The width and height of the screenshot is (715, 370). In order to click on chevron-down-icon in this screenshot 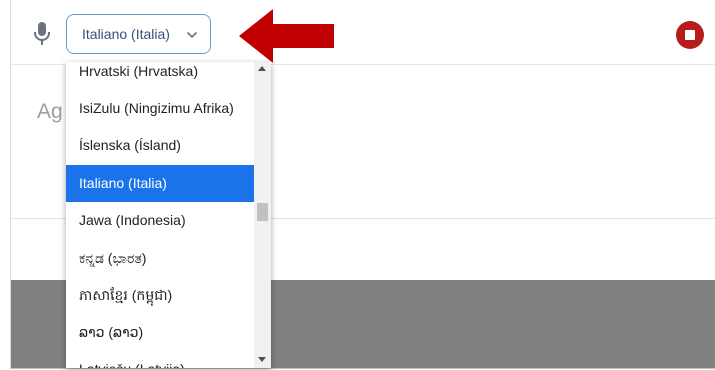, I will do `click(192, 35)`.